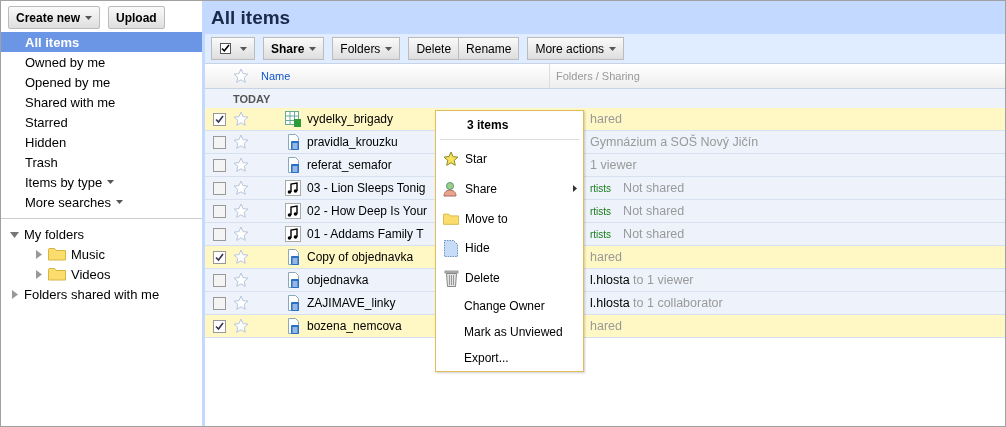 Image resolution: width=1006 pixels, height=427 pixels. I want to click on page-title: All items, so click(605, 17).